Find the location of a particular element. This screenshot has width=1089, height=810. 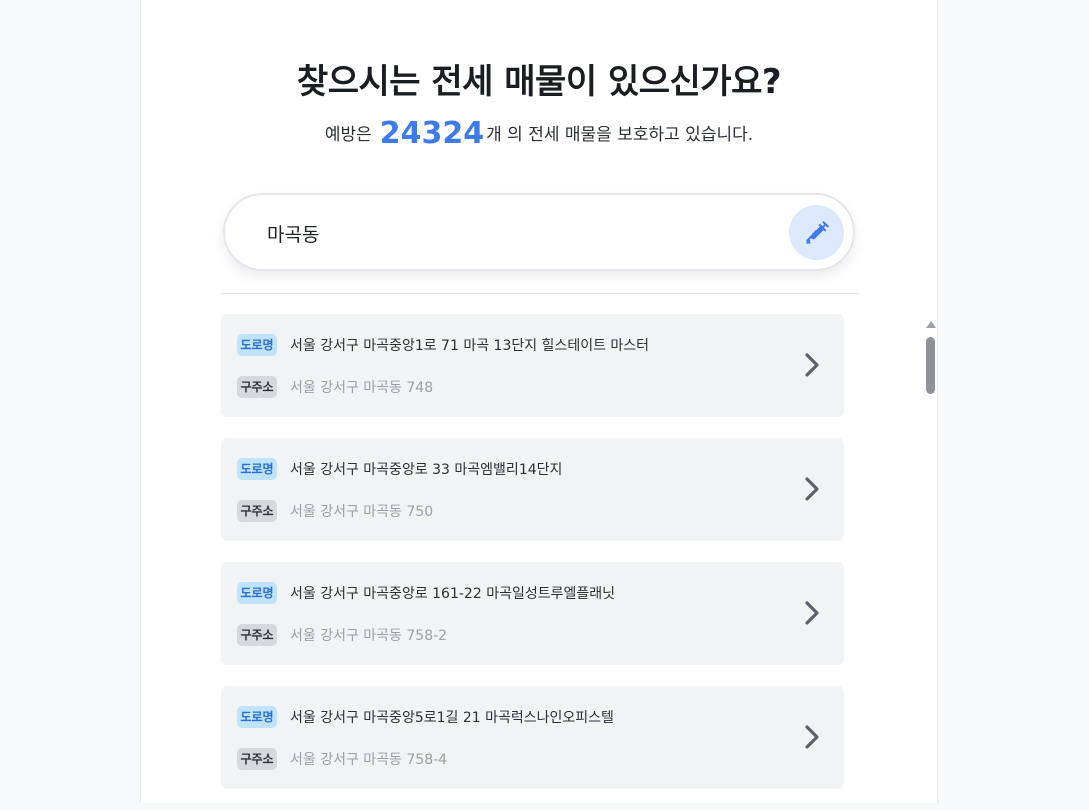

road-address: 서울 강서구 마곡중앙1로 71 마곡 13단지 힐스테이트 마스터 is located at coordinates (470, 346).